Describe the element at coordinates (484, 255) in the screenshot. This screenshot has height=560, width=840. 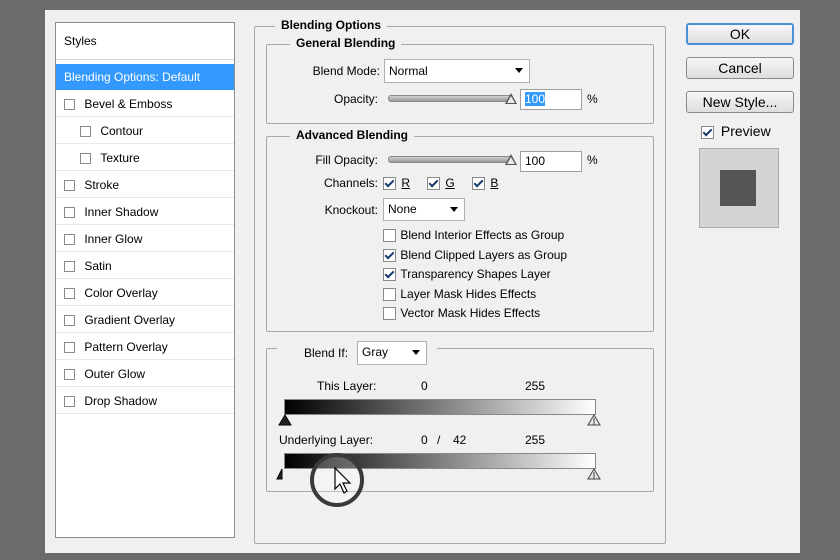
I see `option-label: Blend Clipped Layers as Group` at that location.